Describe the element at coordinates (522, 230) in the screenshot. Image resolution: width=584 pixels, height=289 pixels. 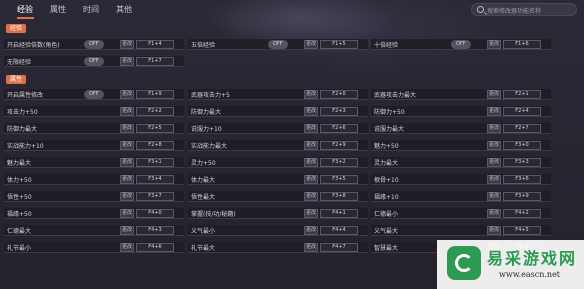
I see `hotkey-field: F4+5` at that location.